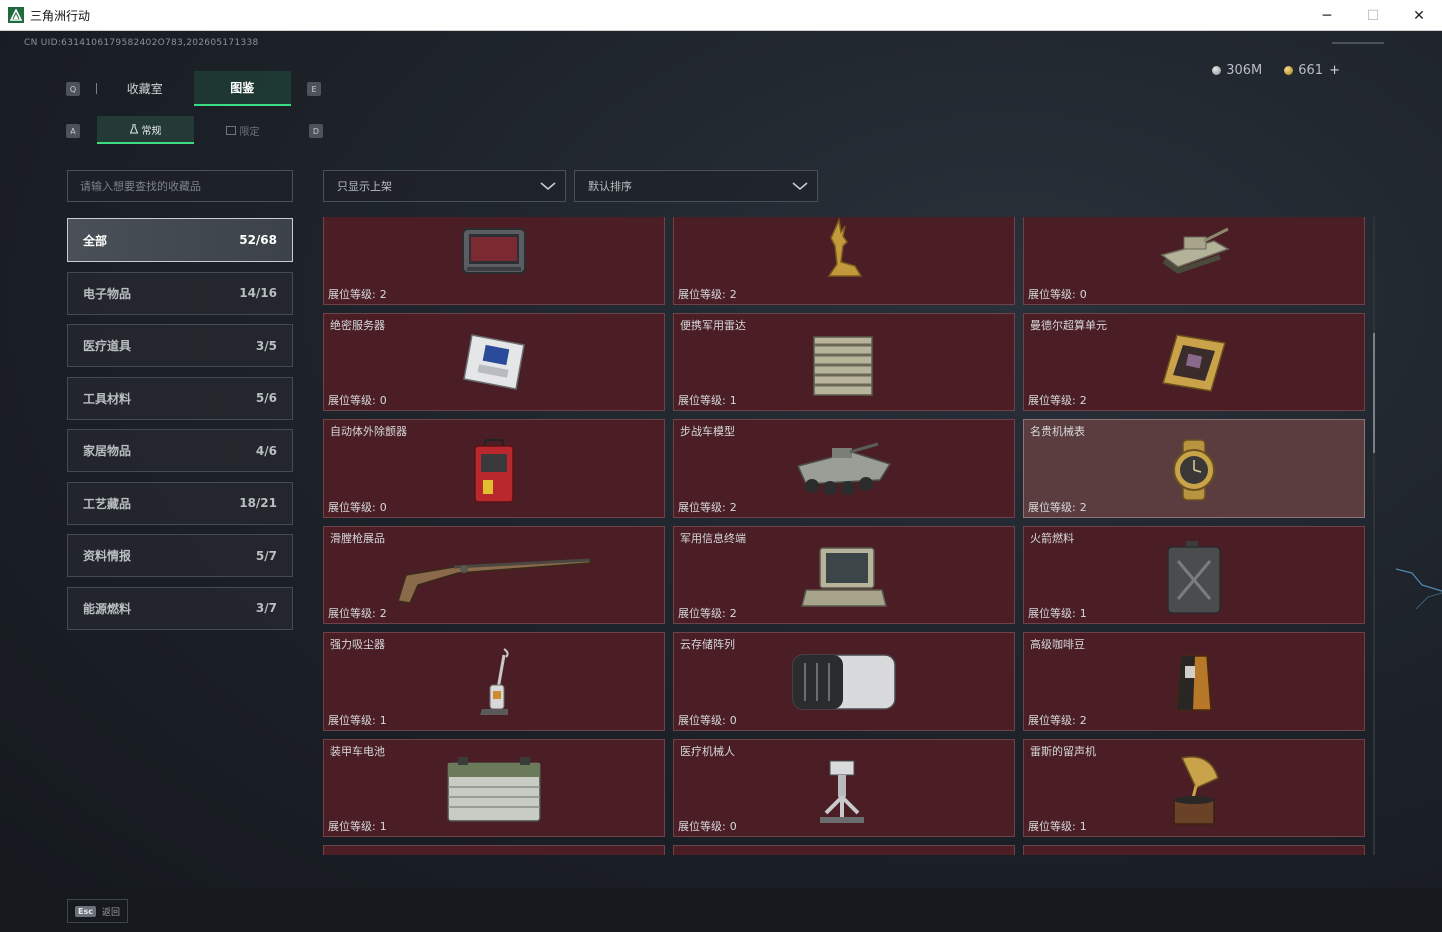 The height and width of the screenshot is (932, 1442). I want to click on back-button: Esc 返回, so click(97, 911).